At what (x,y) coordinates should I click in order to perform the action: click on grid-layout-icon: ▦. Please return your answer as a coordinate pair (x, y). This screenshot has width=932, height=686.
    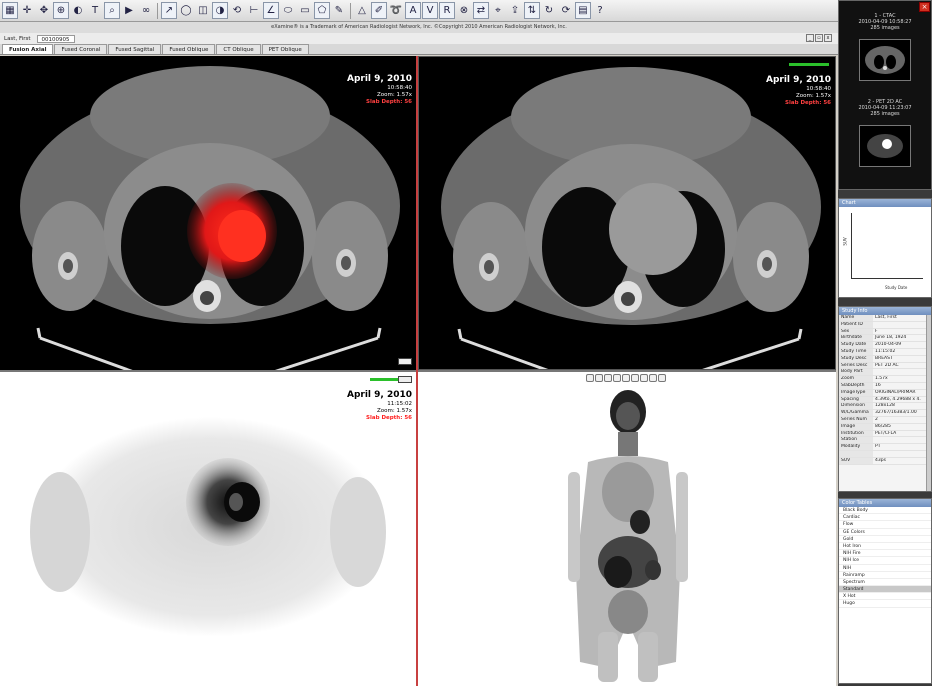
    Looking at the image, I should click on (10, 10).